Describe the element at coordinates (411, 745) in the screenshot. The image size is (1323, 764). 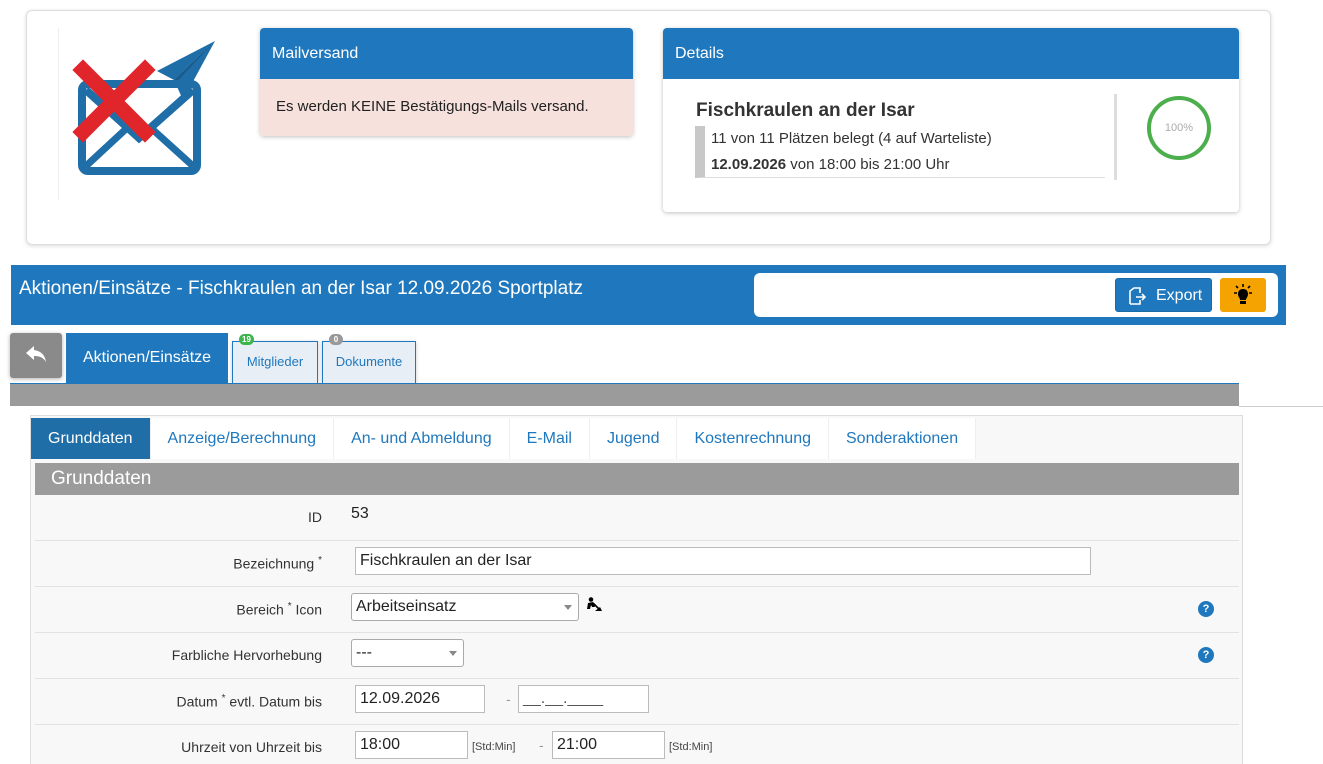
I see `time-from-input: 18:00` at that location.